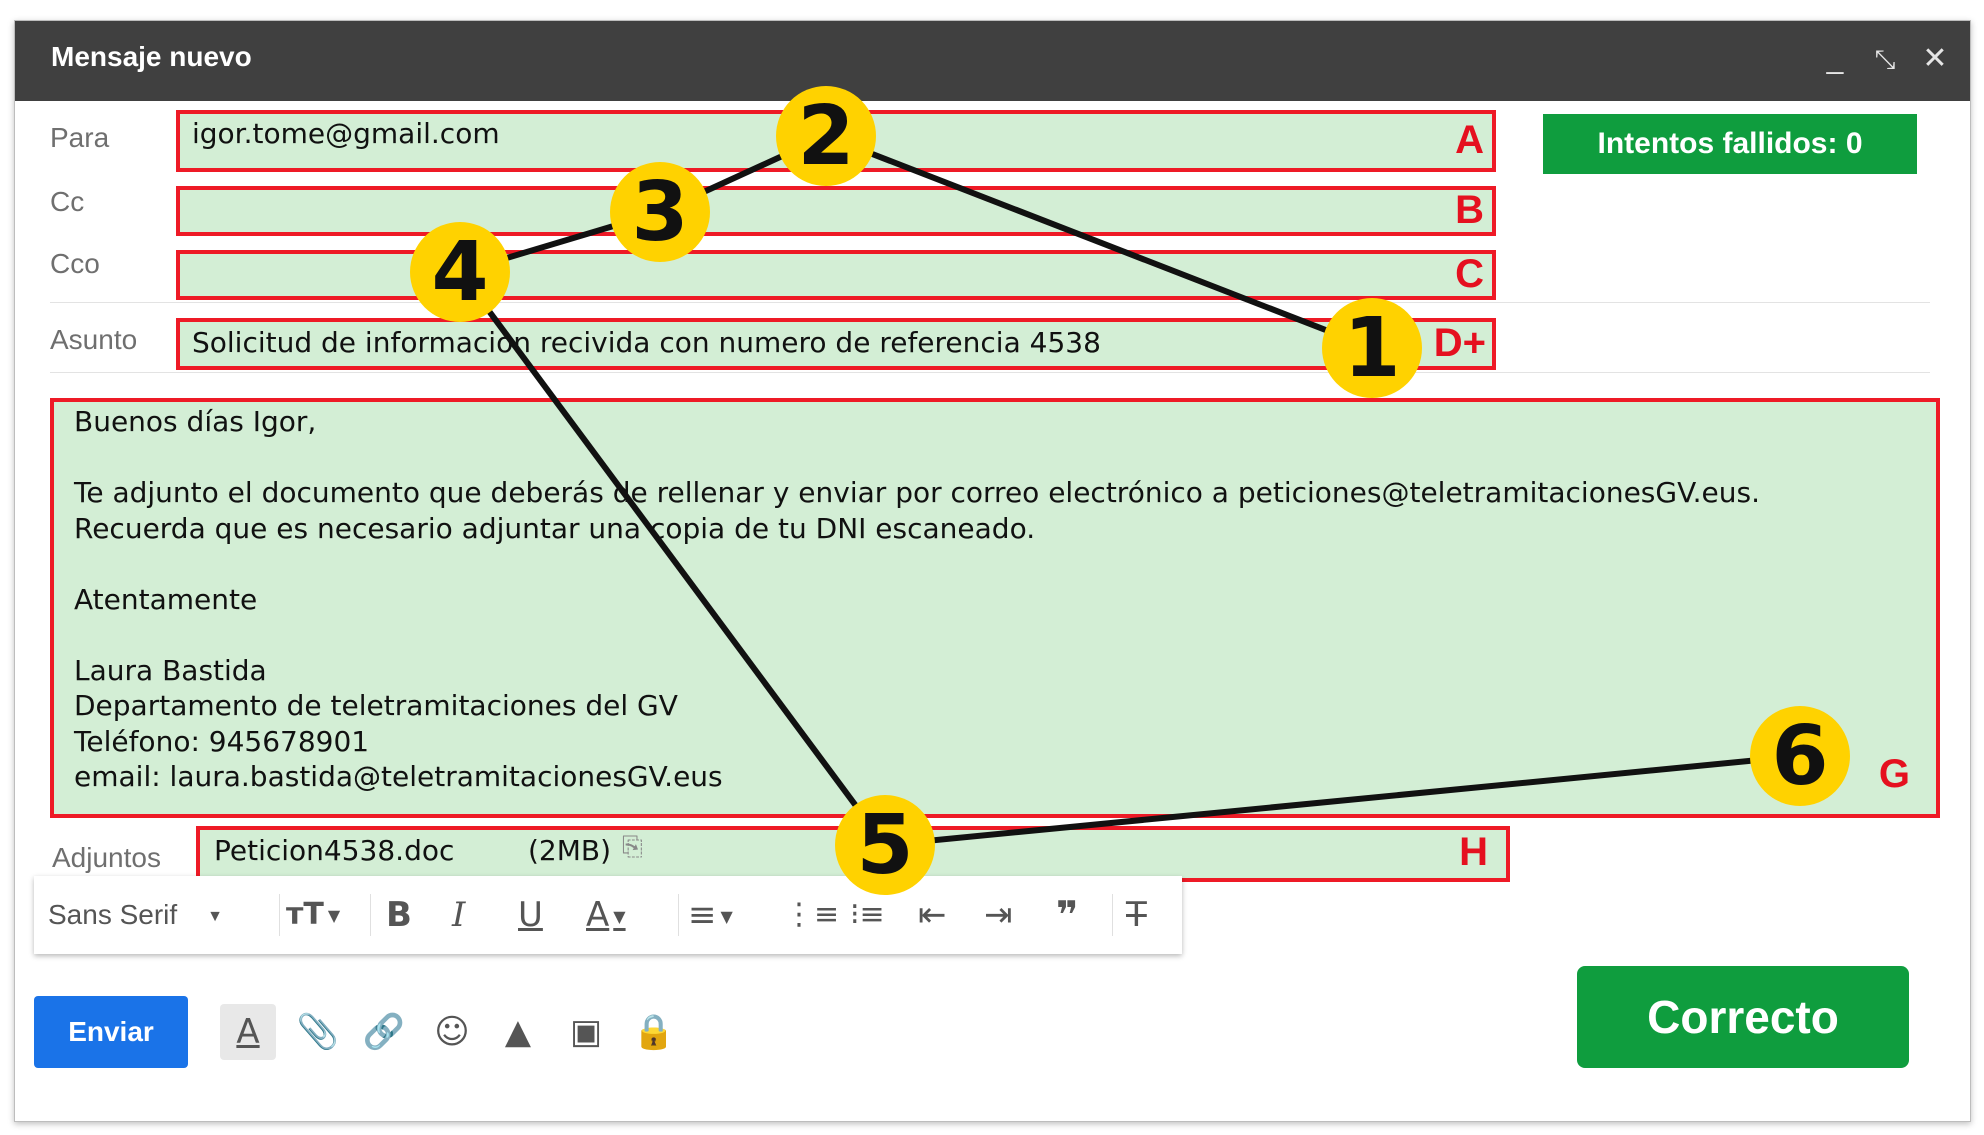  What do you see at coordinates (222, 741) in the screenshot?
I see `body-line: Teléfono: 945678901` at bounding box center [222, 741].